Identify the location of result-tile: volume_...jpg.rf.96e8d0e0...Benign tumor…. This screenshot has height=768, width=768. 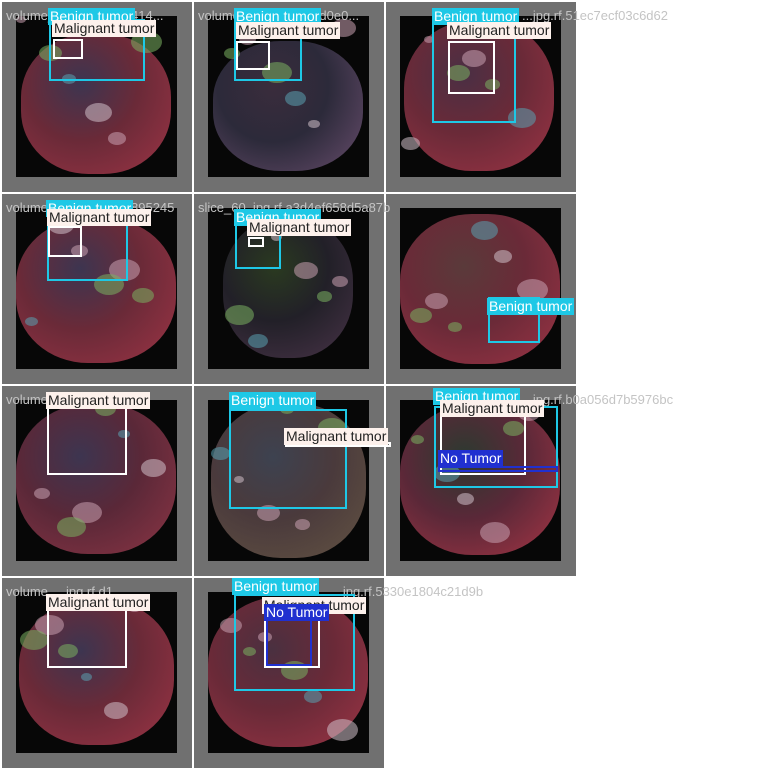
(289, 97).